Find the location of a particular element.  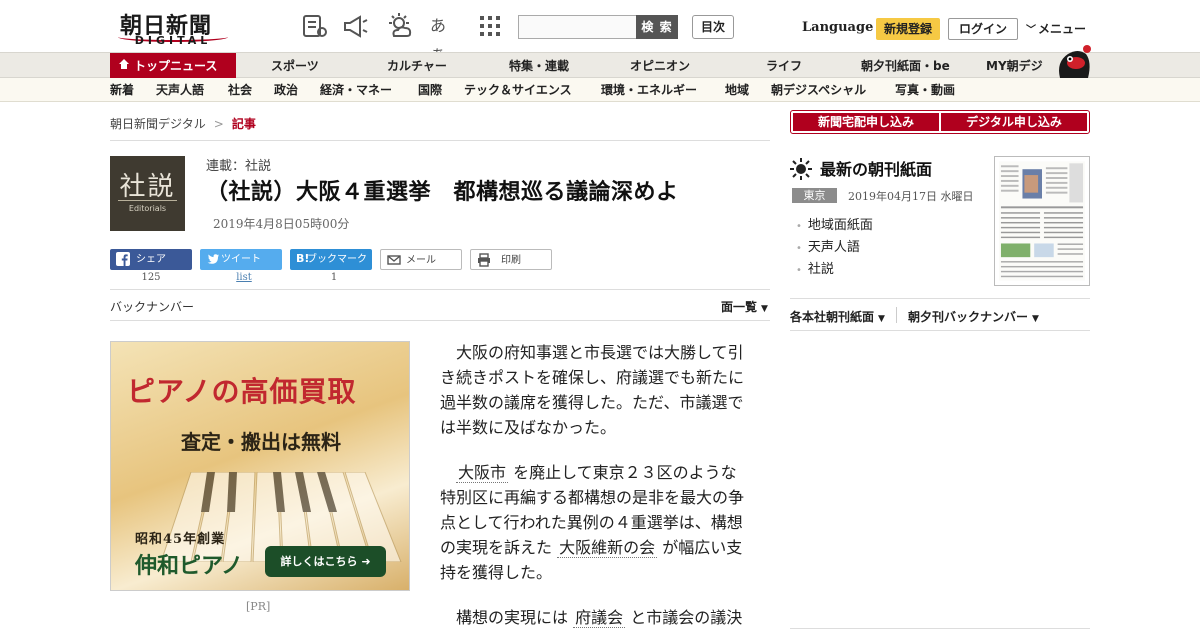

paragraph-text: 構想の実現には is located at coordinates (512, 617).